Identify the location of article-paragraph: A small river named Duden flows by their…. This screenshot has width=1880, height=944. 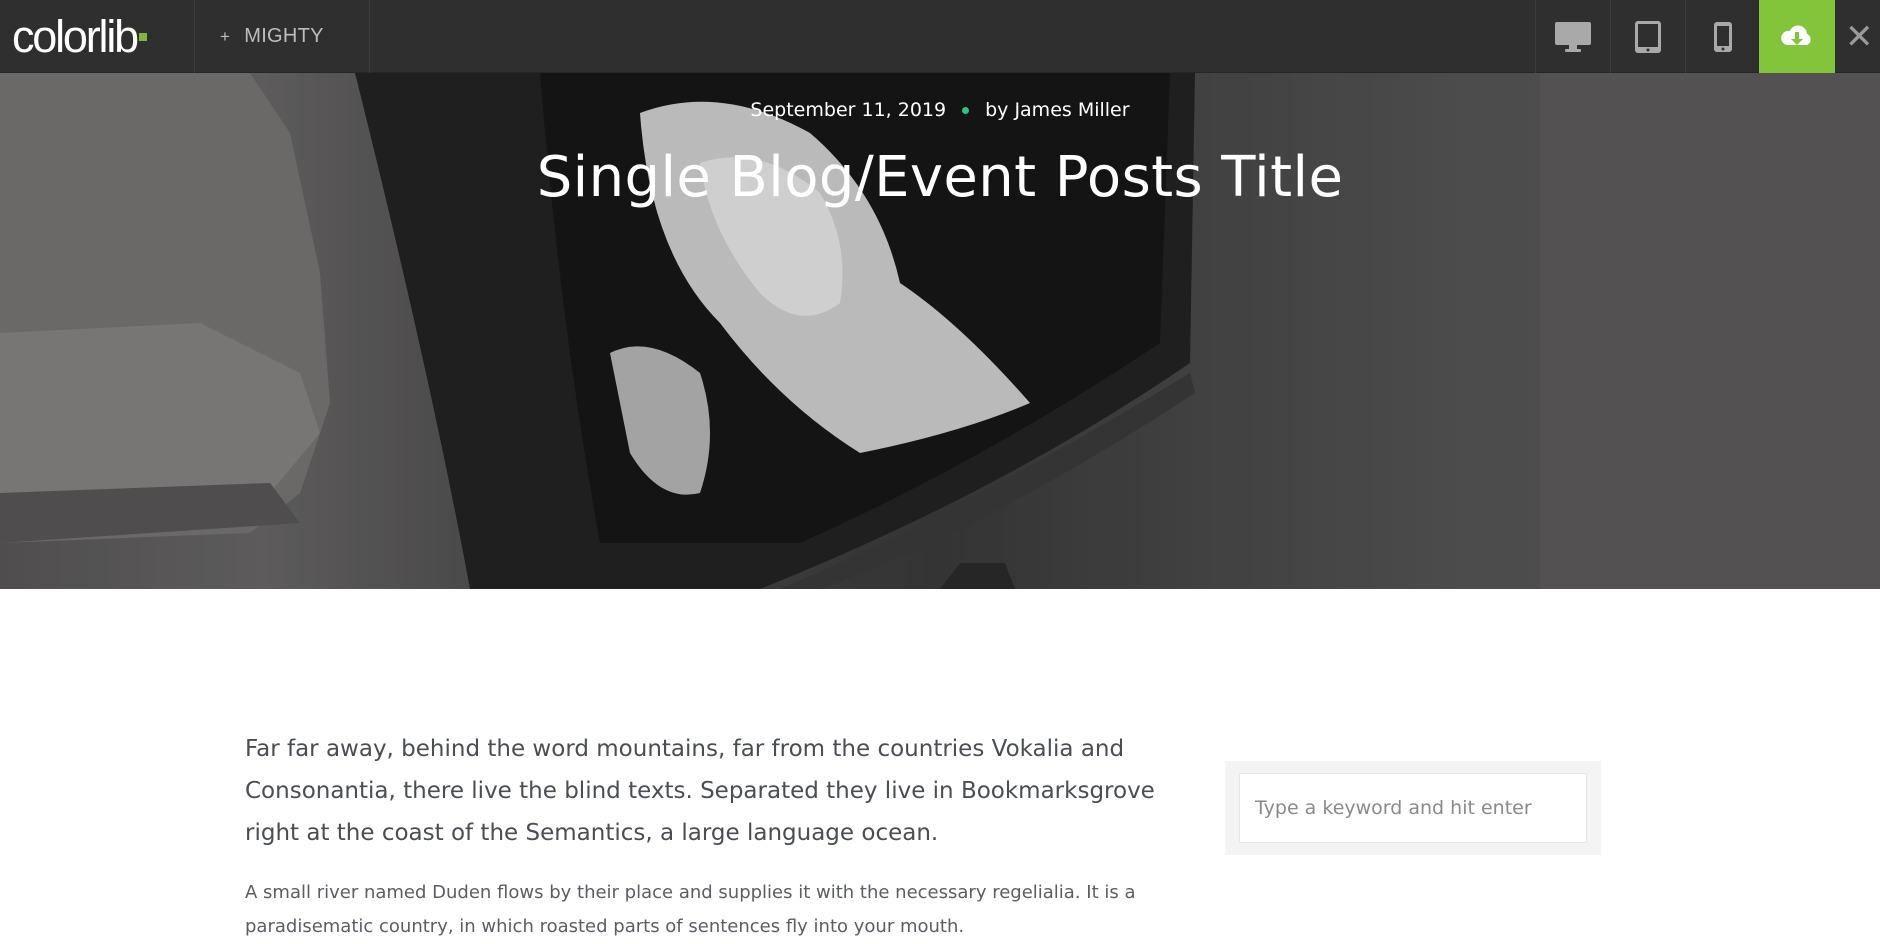
(690, 909).